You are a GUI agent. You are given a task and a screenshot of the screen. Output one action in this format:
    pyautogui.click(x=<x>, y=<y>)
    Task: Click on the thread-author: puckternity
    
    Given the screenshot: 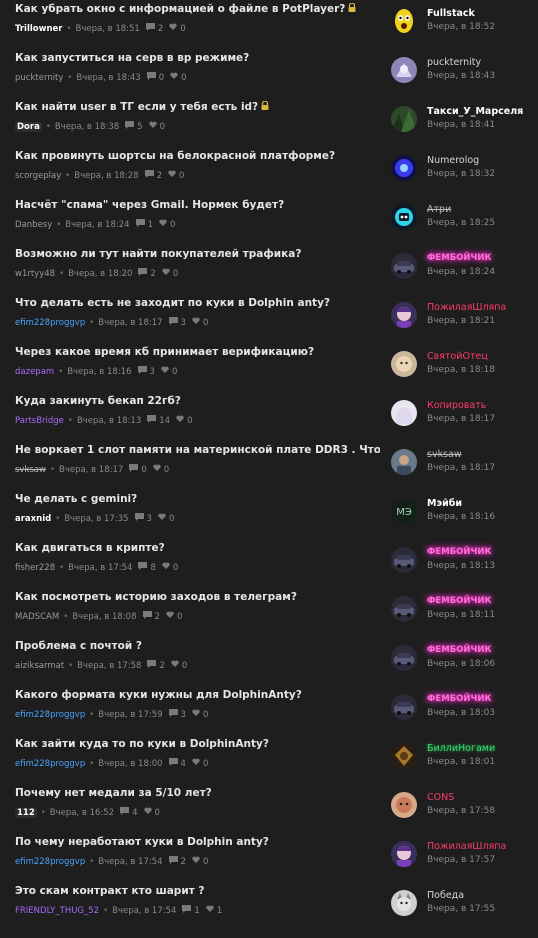 What is the action you would take?
    pyautogui.click(x=39, y=78)
    